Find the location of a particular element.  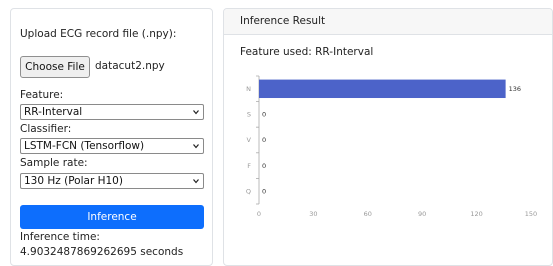

classifier-select: LSTM-FCN (Tensorflow) is located at coordinates (112, 146).